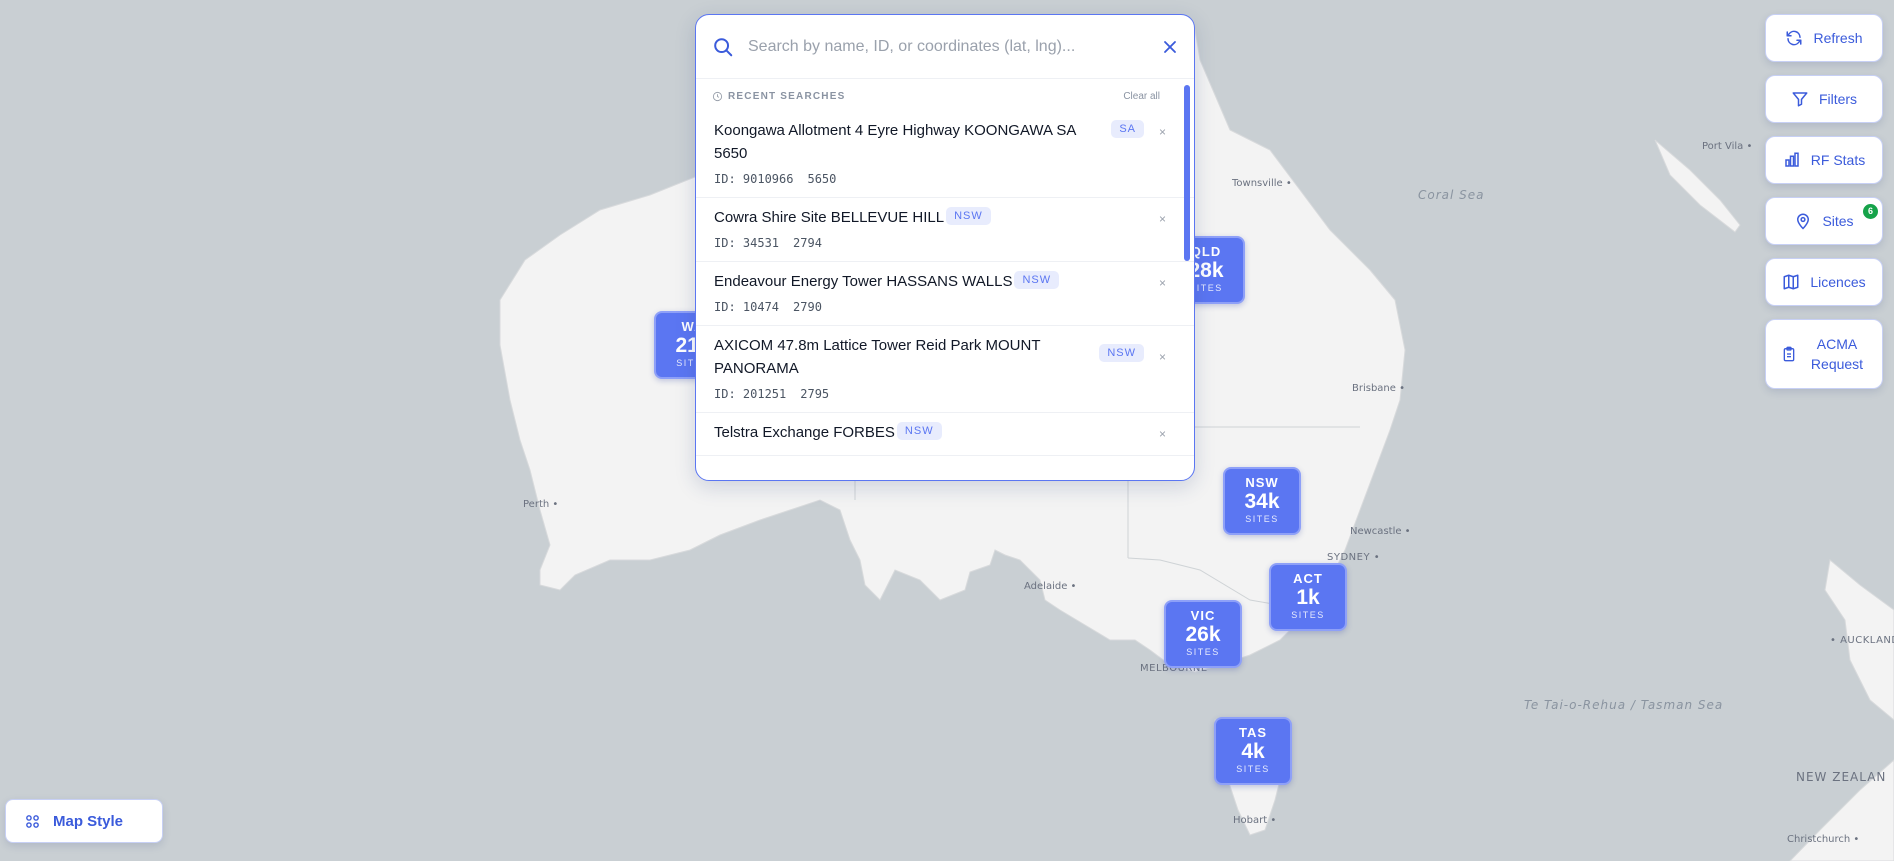 Image resolution: width=1894 pixels, height=861 pixels. Describe the element at coordinates (1354, 557) in the screenshot. I see `map-label-sydney: SYDNEY •` at that location.